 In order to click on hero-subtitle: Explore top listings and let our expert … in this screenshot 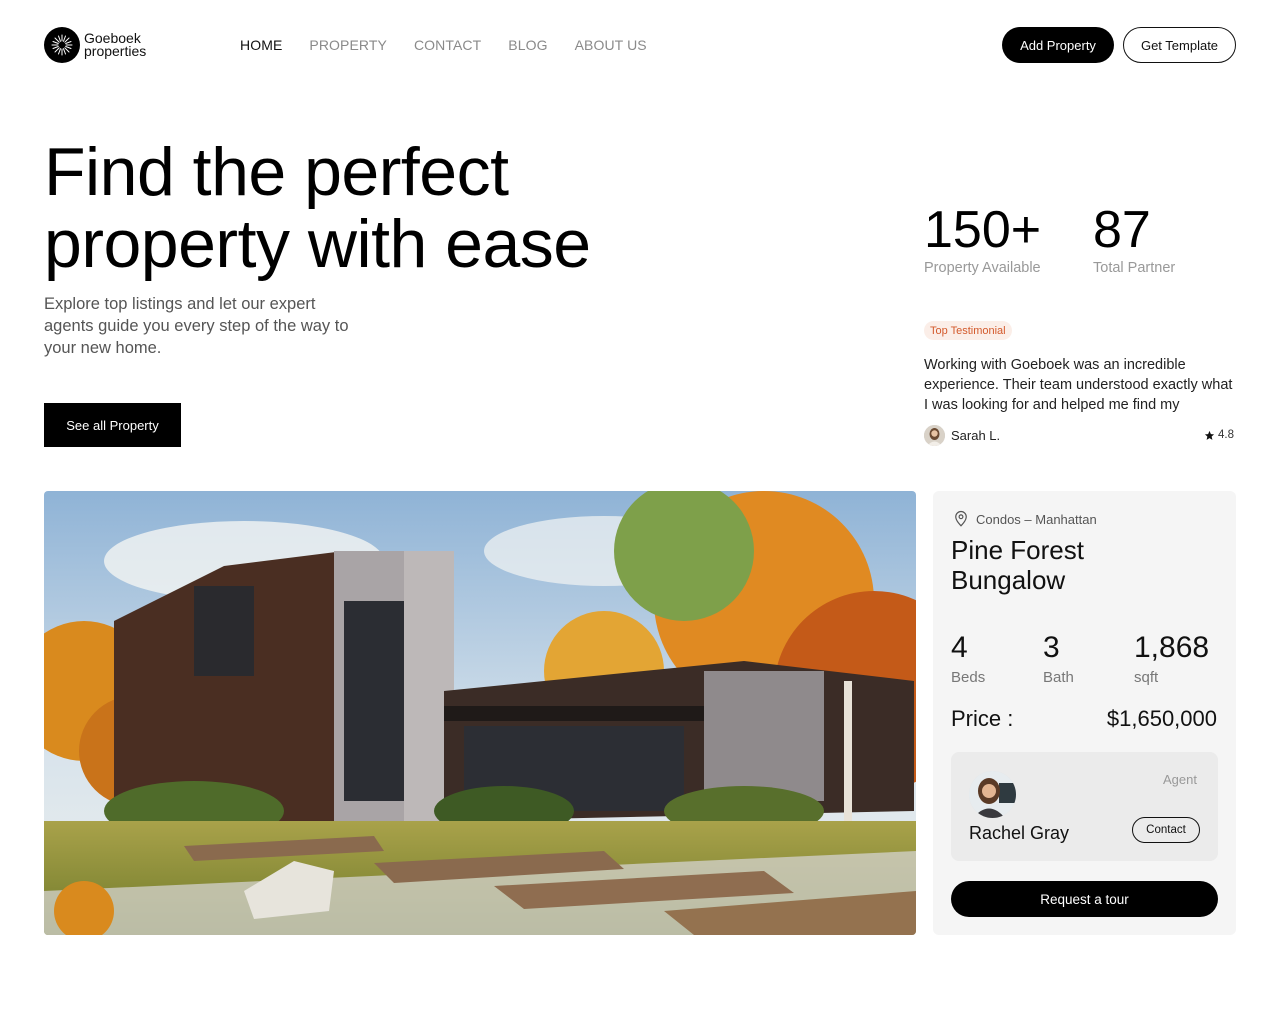, I will do `click(196, 326)`.